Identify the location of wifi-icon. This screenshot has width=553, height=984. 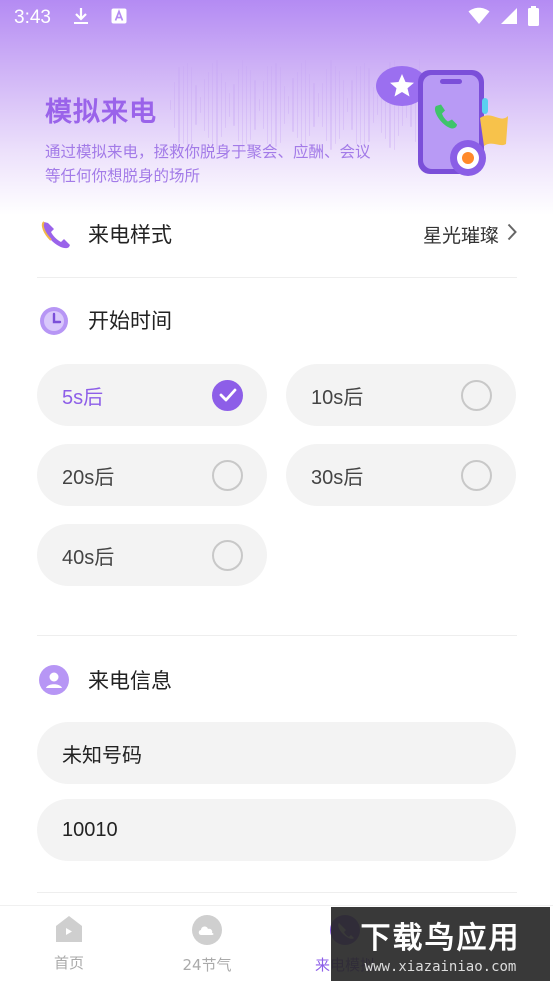
(479, 18).